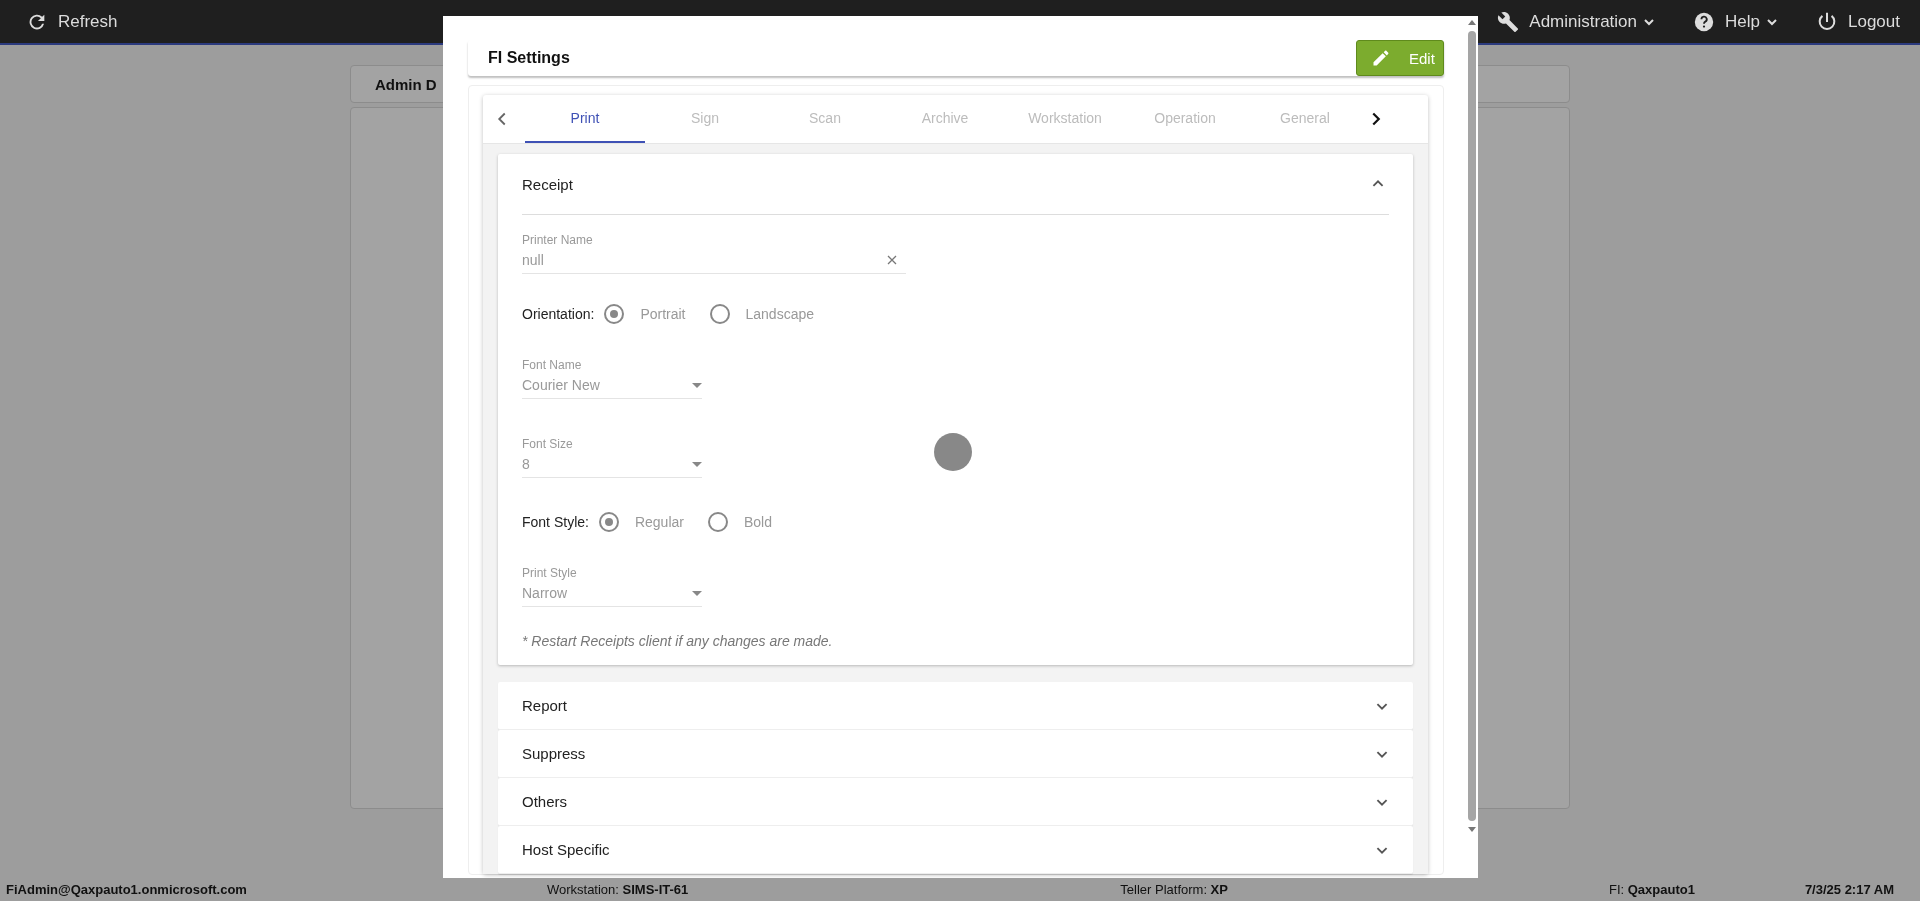 The image size is (1920, 901). I want to click on scroll-up-icon, so click(1472, 22).